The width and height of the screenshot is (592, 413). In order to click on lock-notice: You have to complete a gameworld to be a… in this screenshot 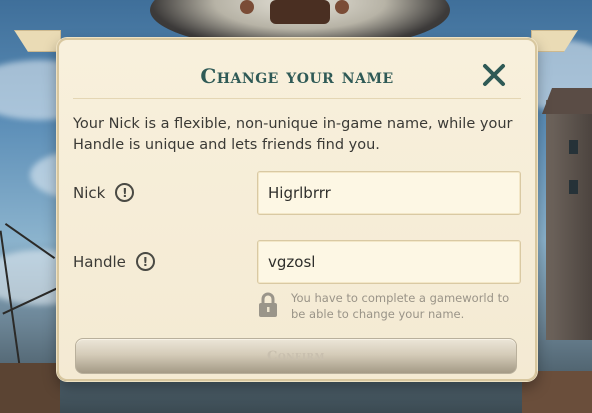, I will do `click(389, 306)`.